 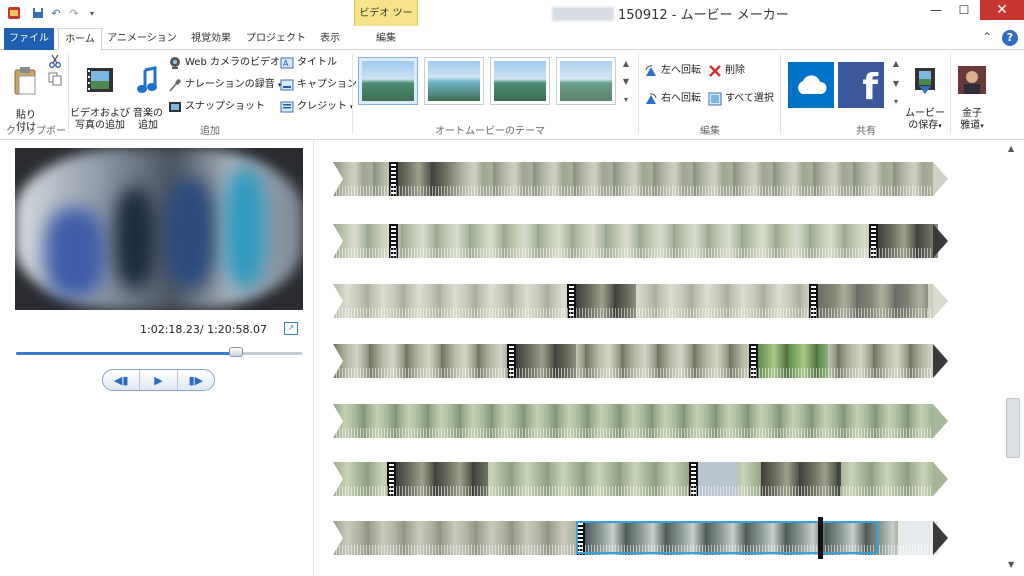 What do you see at coordinates (1011, 148) in the screenshot?
I see `scroll-up-icon: ▲` at bounding box center [1011, 148].